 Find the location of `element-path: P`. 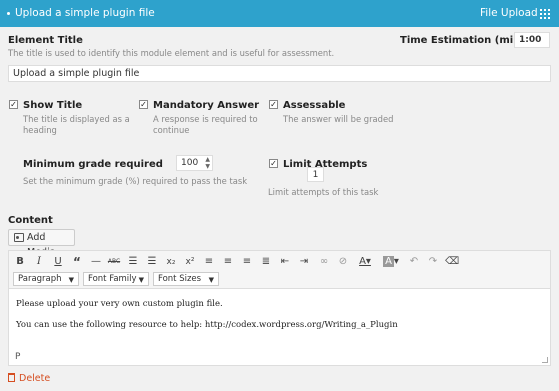

element-path: P is located at coordinates (17, 357).